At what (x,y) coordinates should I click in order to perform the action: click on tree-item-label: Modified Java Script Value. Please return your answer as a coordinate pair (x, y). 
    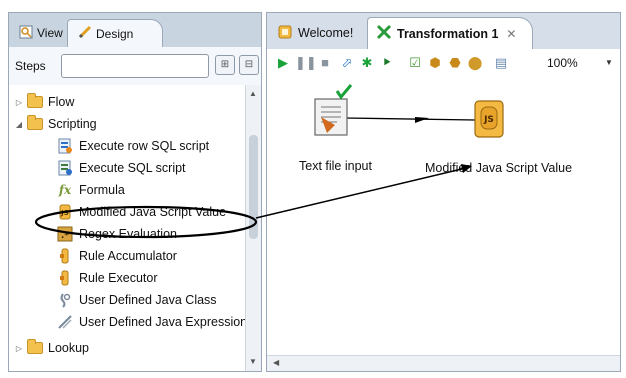
    Looking at the image, I should click on (153, 212).